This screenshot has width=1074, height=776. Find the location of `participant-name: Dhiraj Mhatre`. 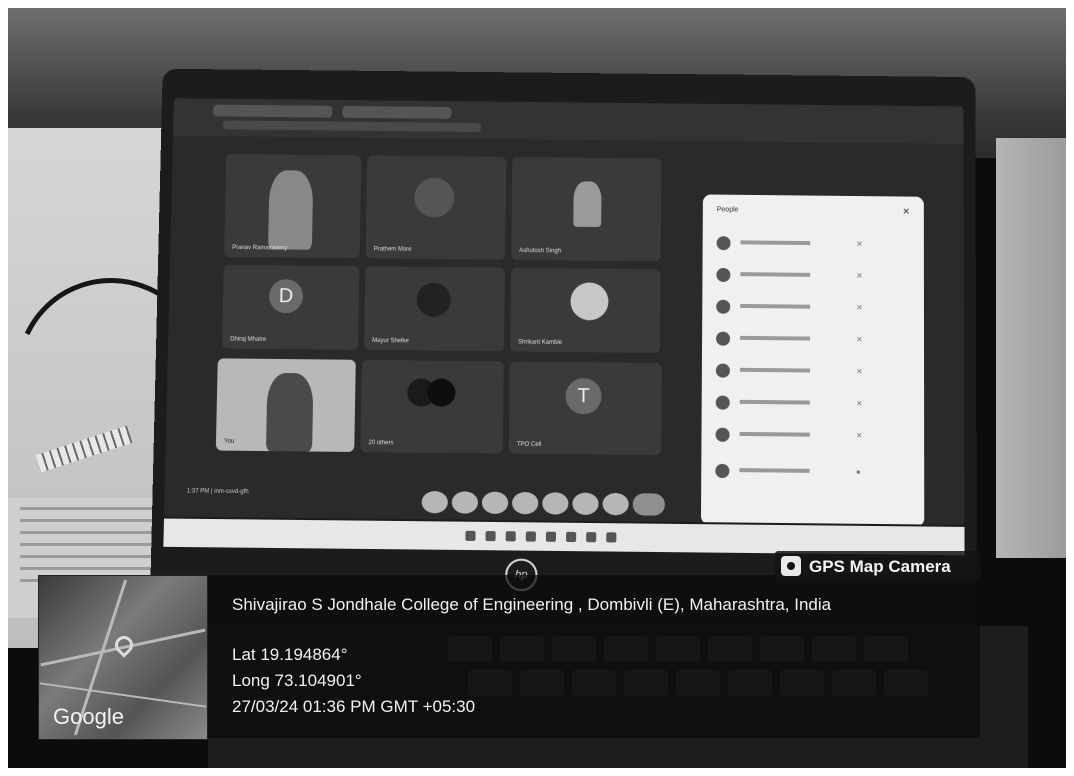

participant-name: Dhiraj Mhatre is located at coordinates (248, 339).